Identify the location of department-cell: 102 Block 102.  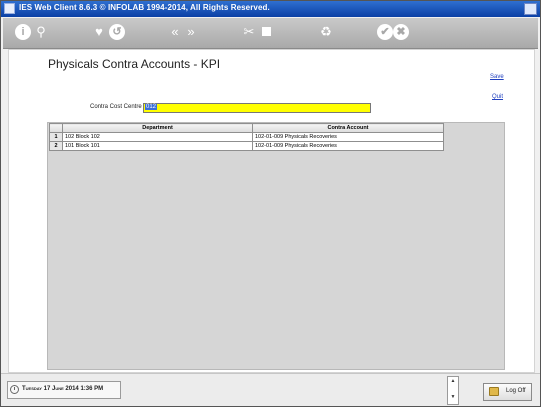
(157, 137).